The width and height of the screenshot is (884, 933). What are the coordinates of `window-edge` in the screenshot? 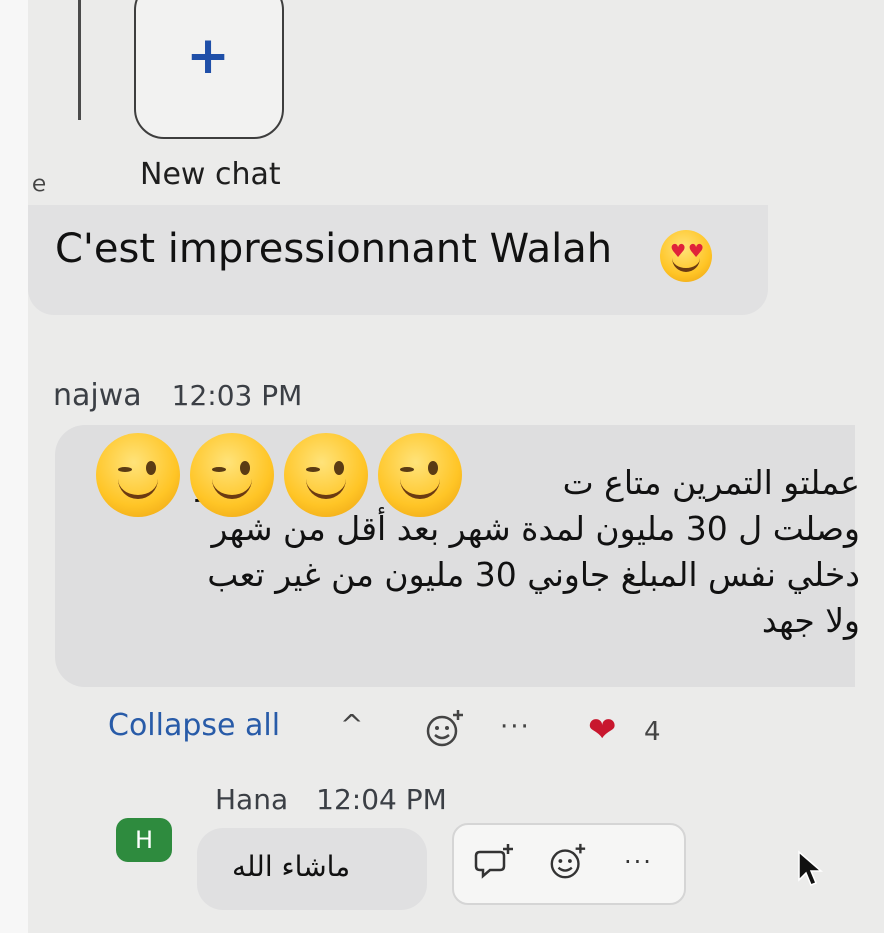 It's located at (14, 466).